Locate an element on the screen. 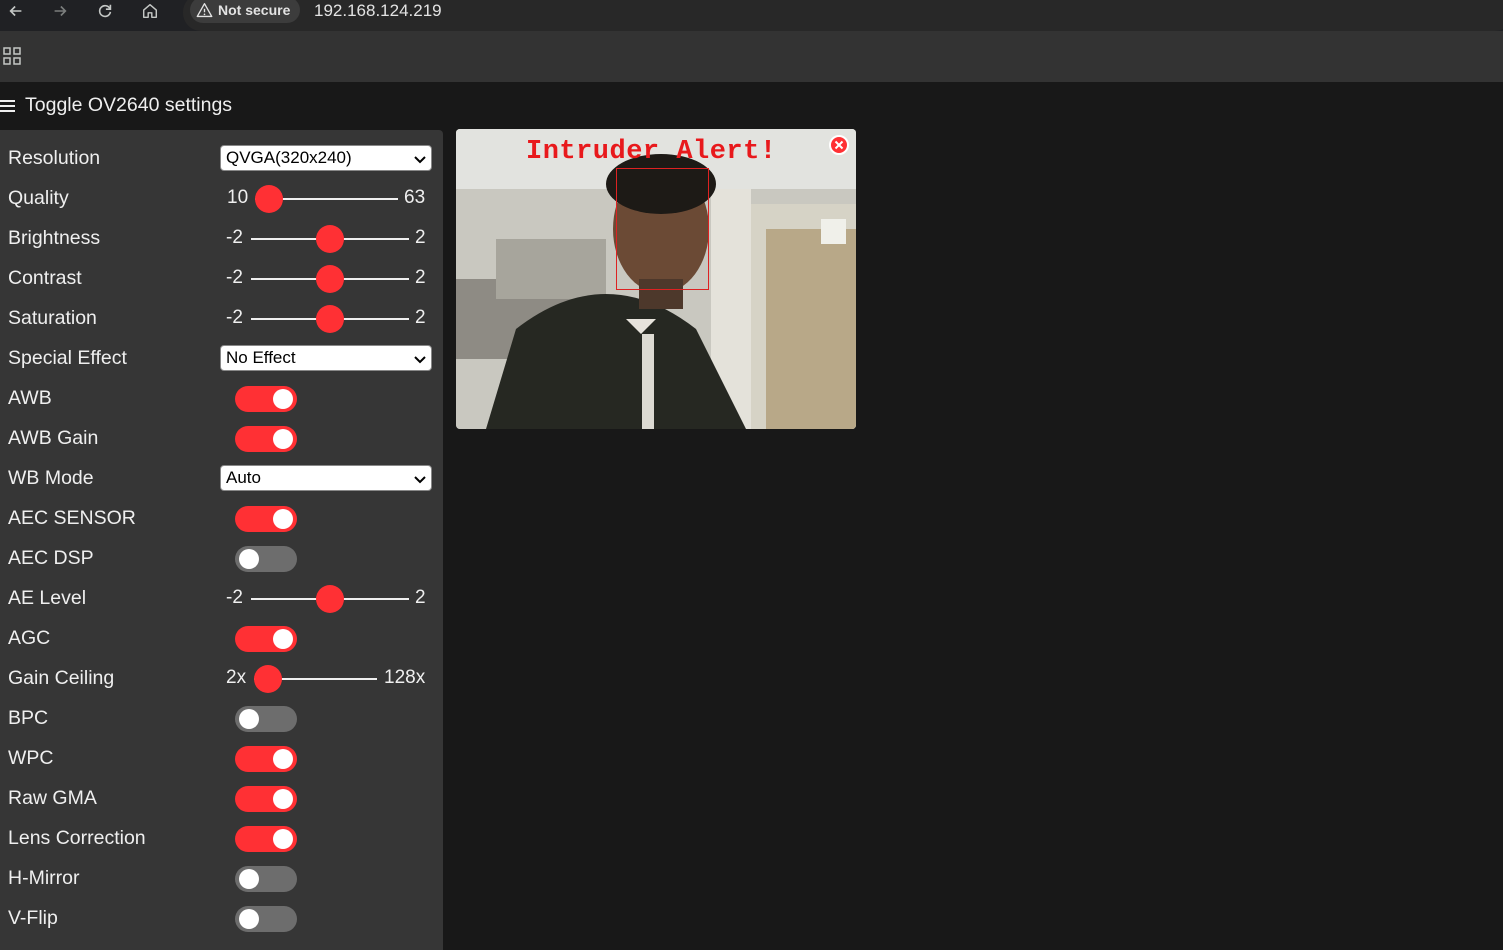 Image resolution: width=1503 pixels, height=950 pixels. setting-special-effect: Special Effect No Effect is located at coordinates (221, 359).